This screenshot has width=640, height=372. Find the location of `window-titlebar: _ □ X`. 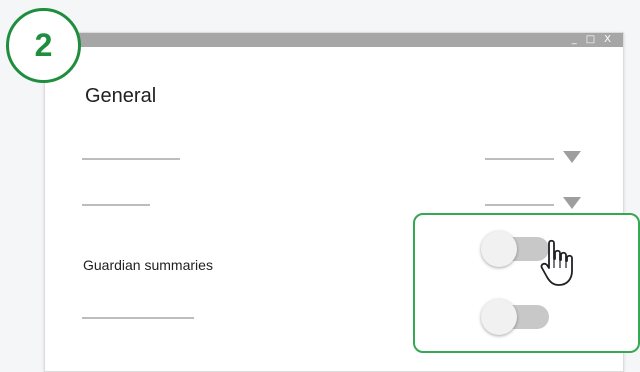

window-titlebar: _ □ X is located at coordinates (334, 40).